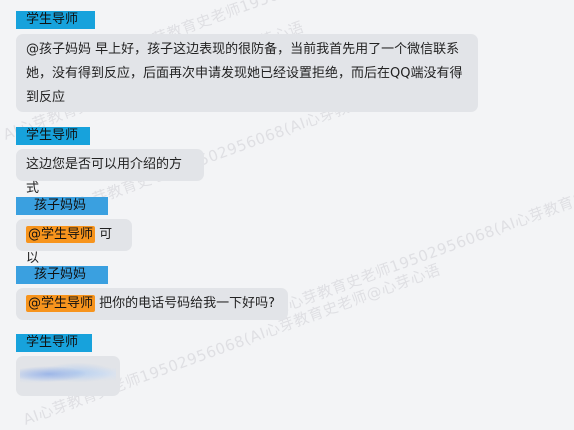 This screenshot has width=574, height=430. I want to click on image-message, so click(68, 376).